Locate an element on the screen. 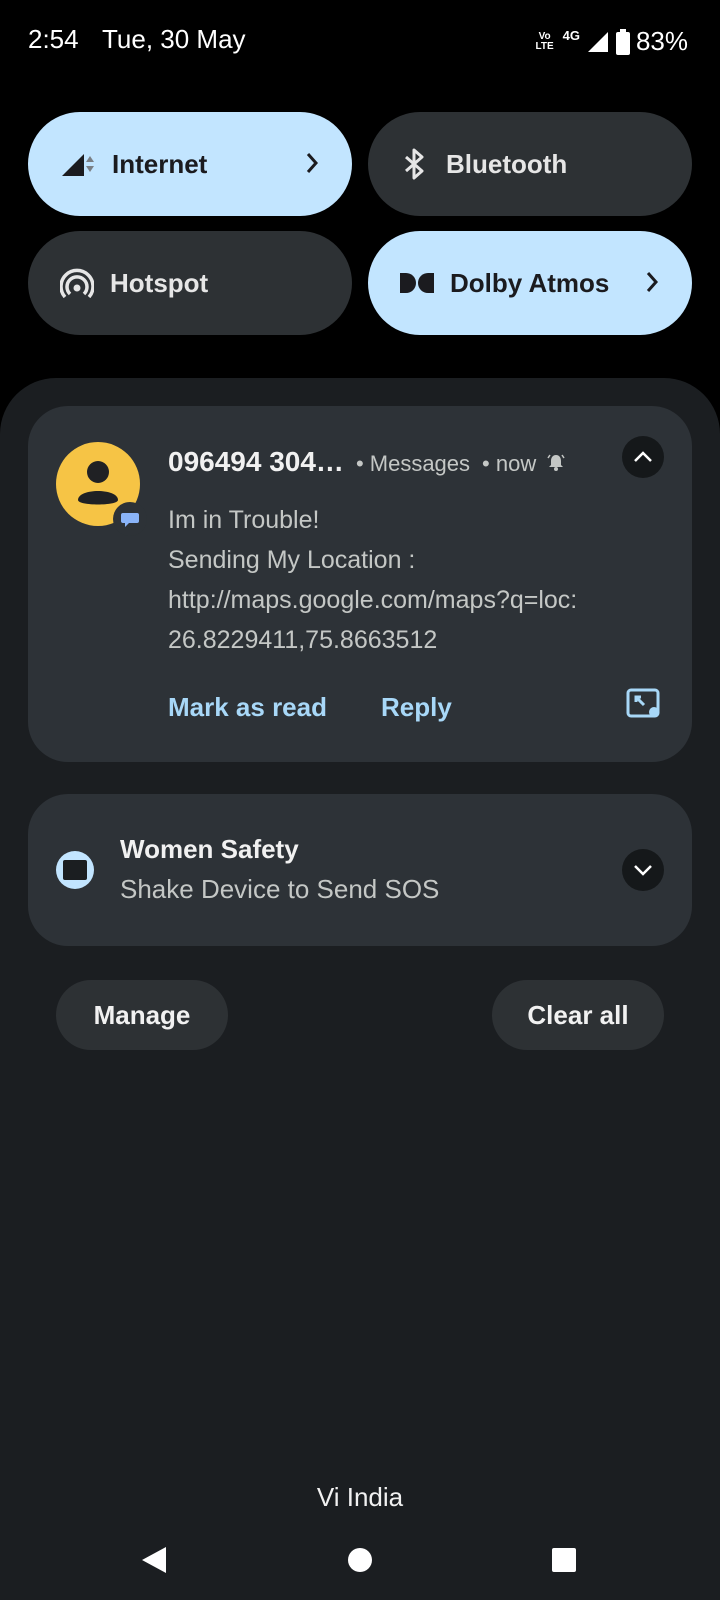 The image size is (720, 1600). tile-dolby-atmos: Dolby Atmos is located at coordinates (530, 283).